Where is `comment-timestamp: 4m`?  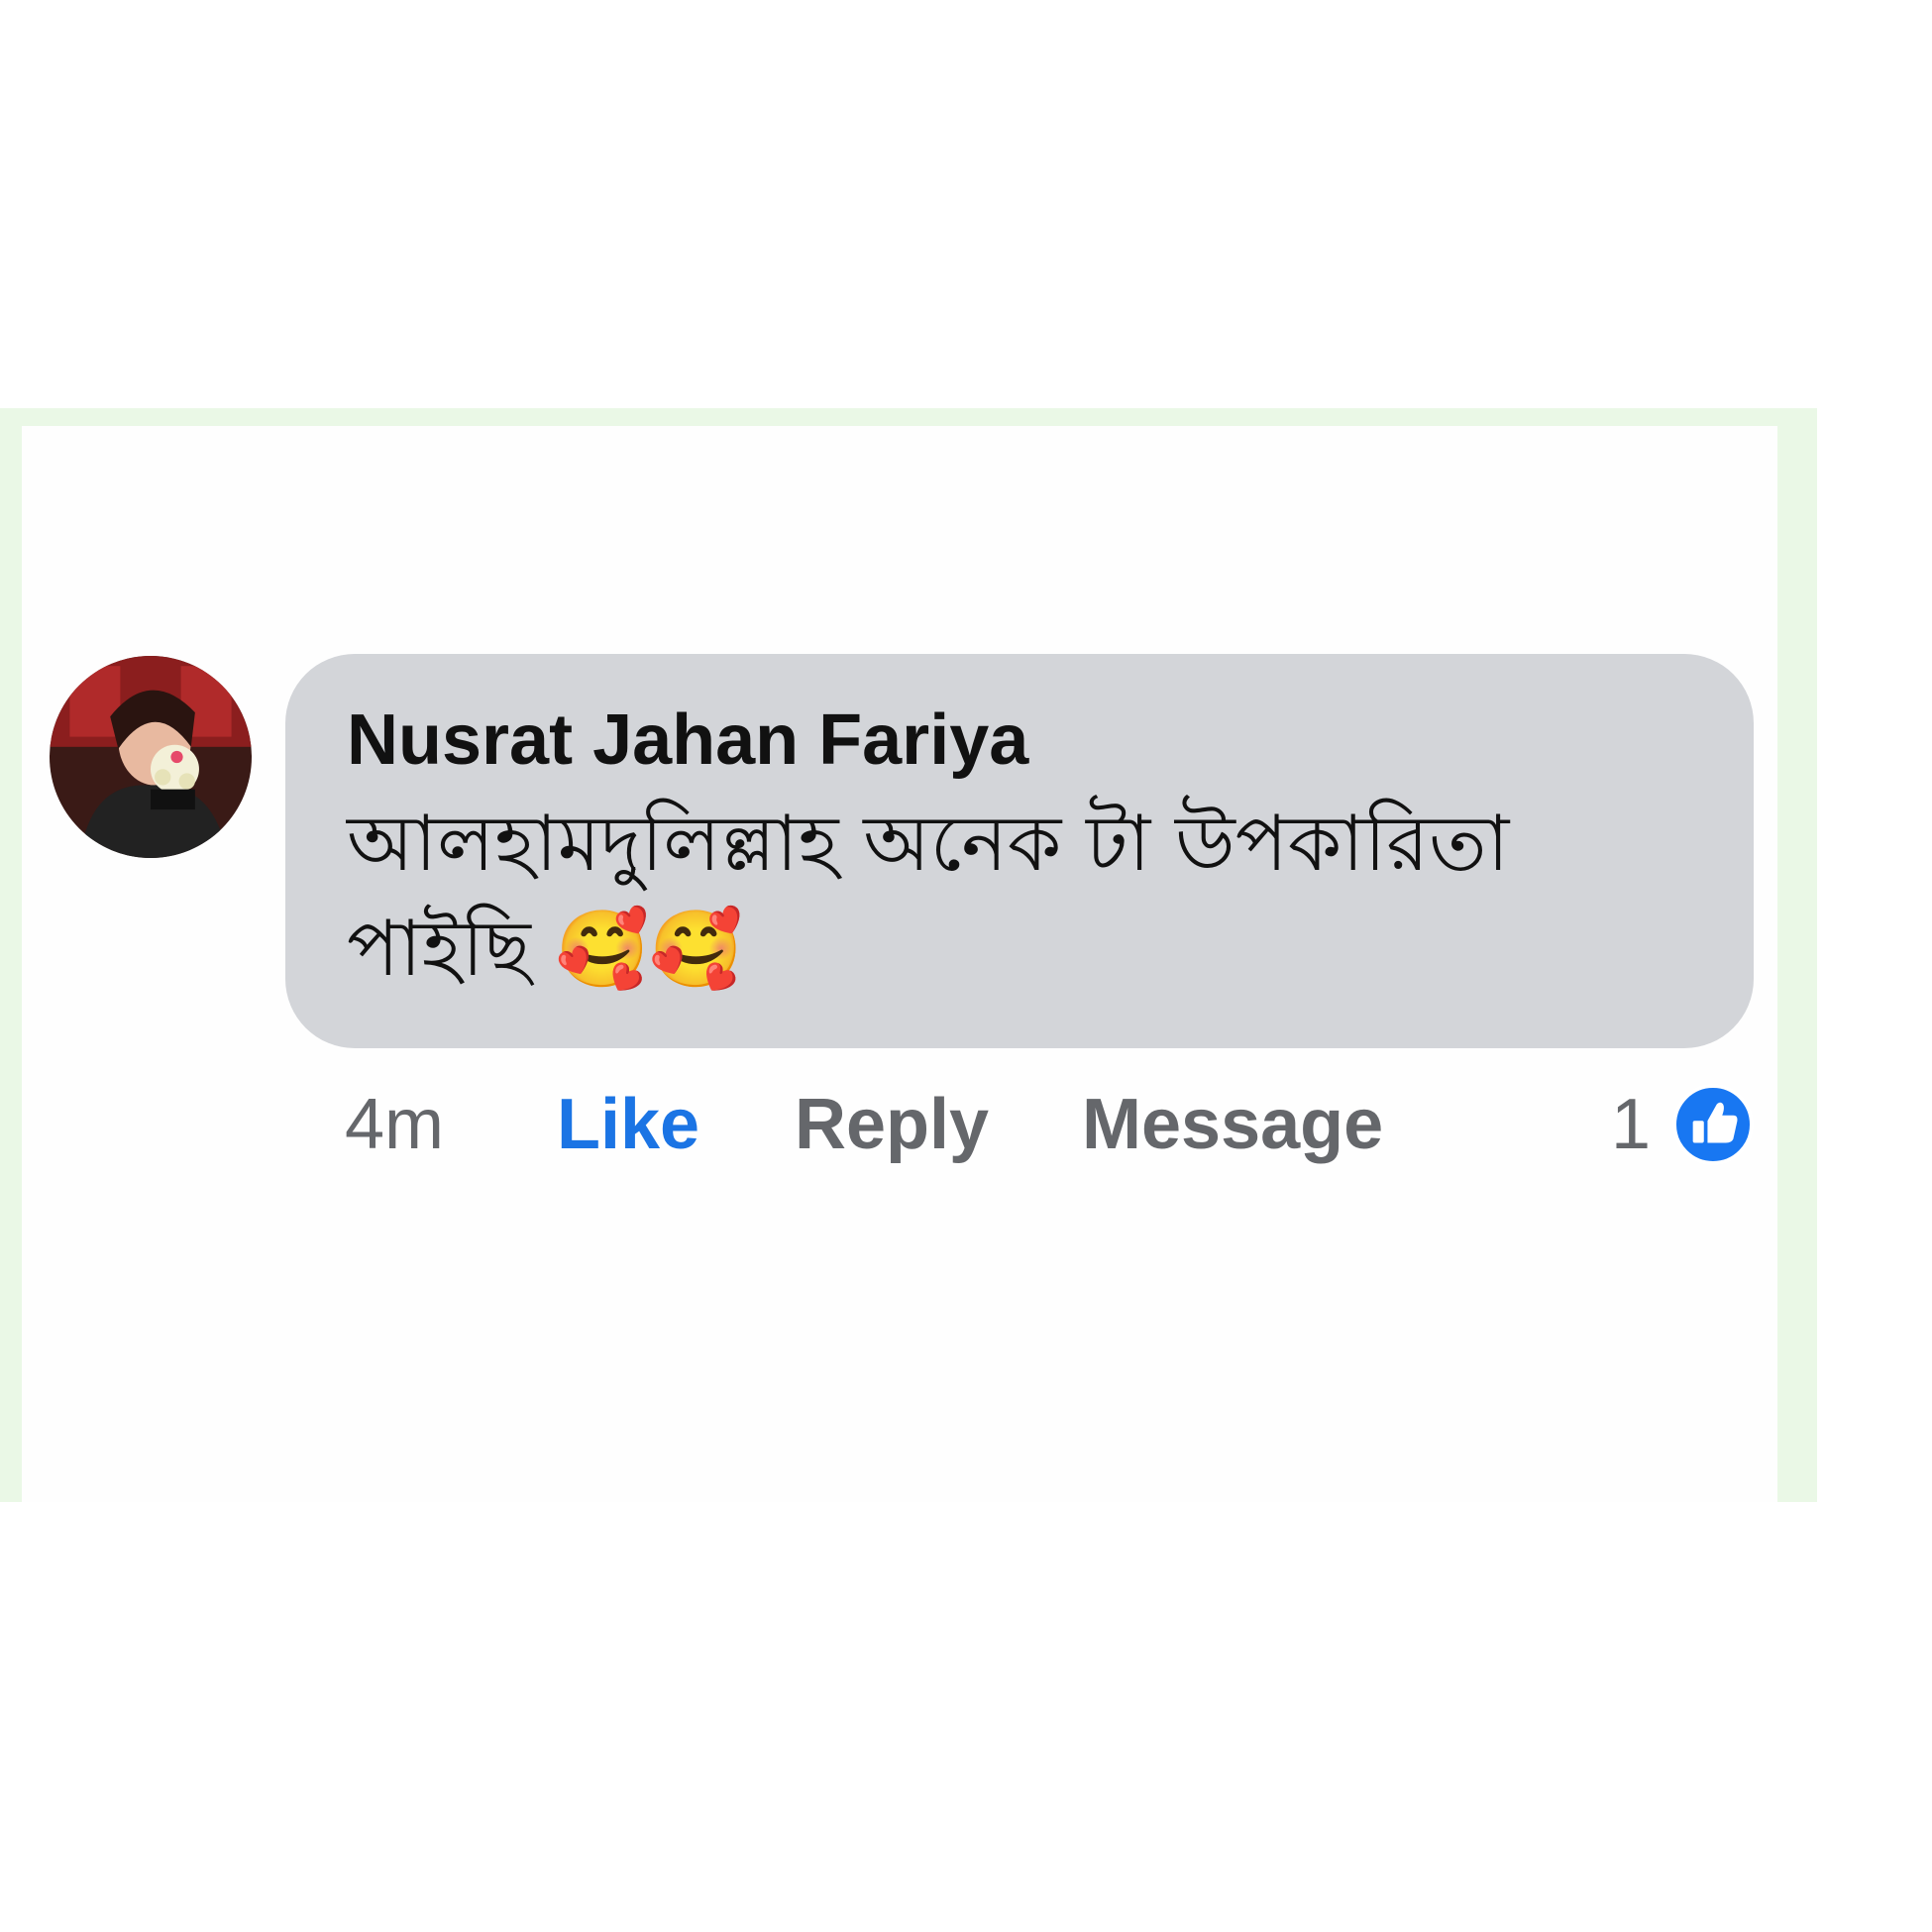 comment-timestamp: 4m is located at coordinates (395, 1124).